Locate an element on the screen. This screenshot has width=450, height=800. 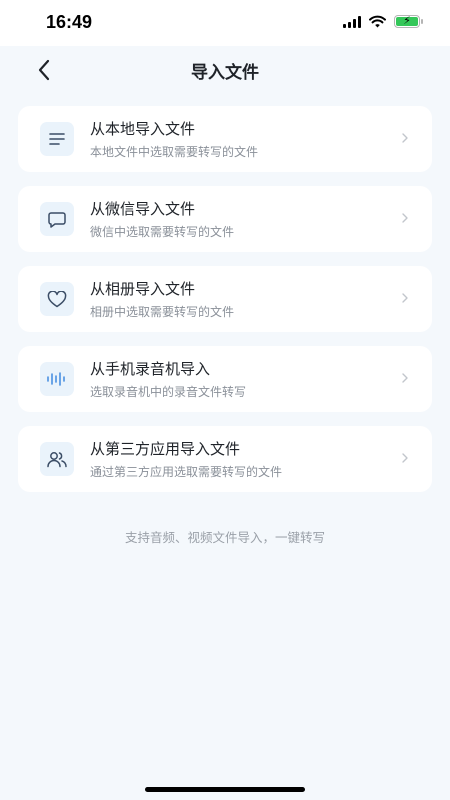
item-title: 从本地导入文件 is located at coordinates (143, 128).